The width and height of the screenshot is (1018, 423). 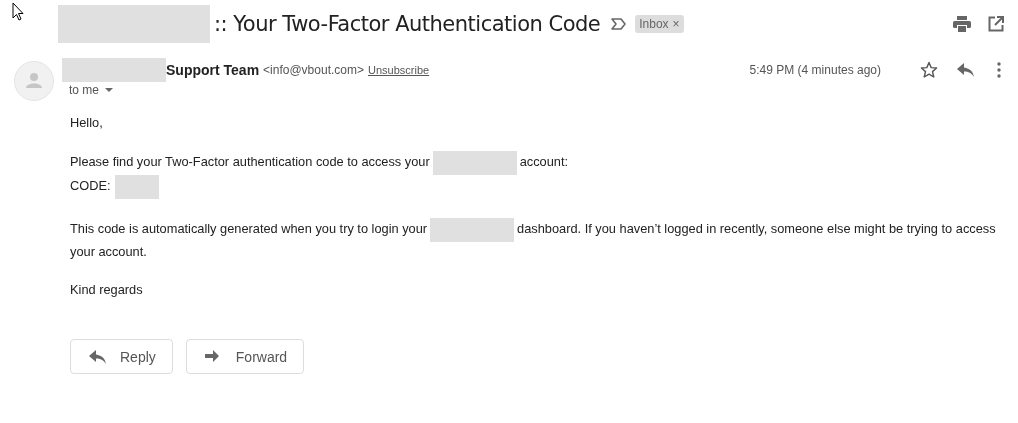 I want to click on forward-icon, so click(x=213, y=356).